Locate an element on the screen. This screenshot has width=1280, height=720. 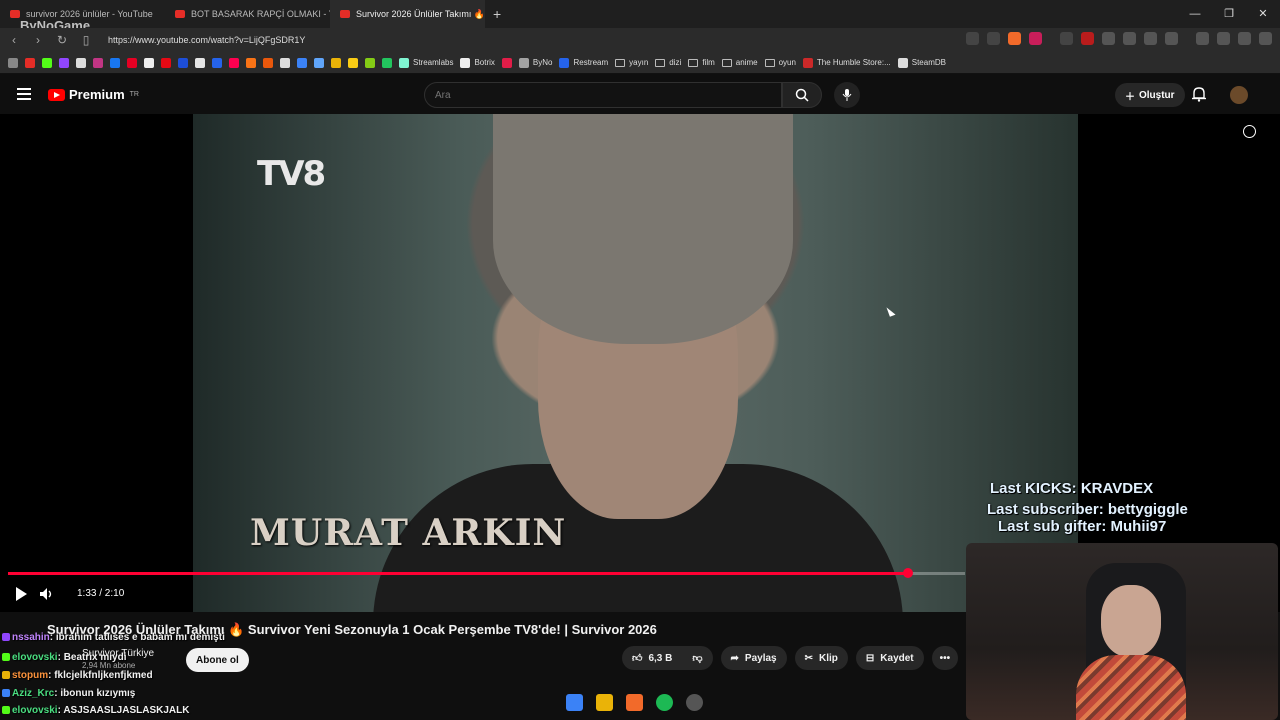
x-bookmark-icon is located at coordinates (81, 62).